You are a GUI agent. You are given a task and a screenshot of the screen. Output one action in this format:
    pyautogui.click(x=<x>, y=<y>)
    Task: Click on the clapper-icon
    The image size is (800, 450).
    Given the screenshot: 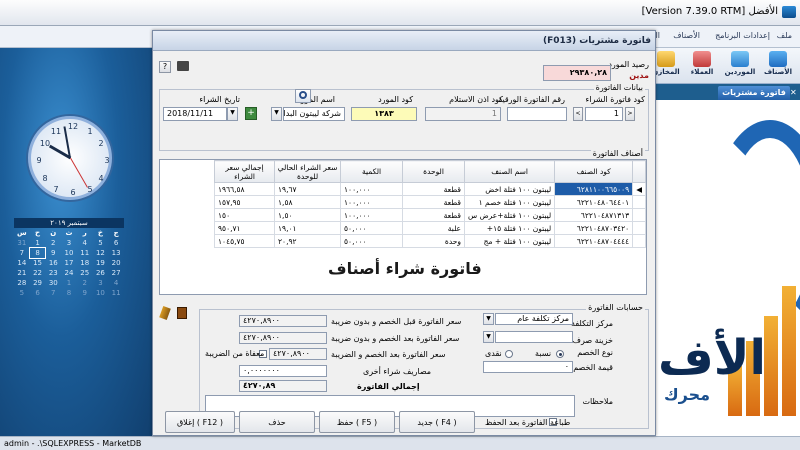 What is the action you would take?
    pyautogui.click(x=183, y=66)
    